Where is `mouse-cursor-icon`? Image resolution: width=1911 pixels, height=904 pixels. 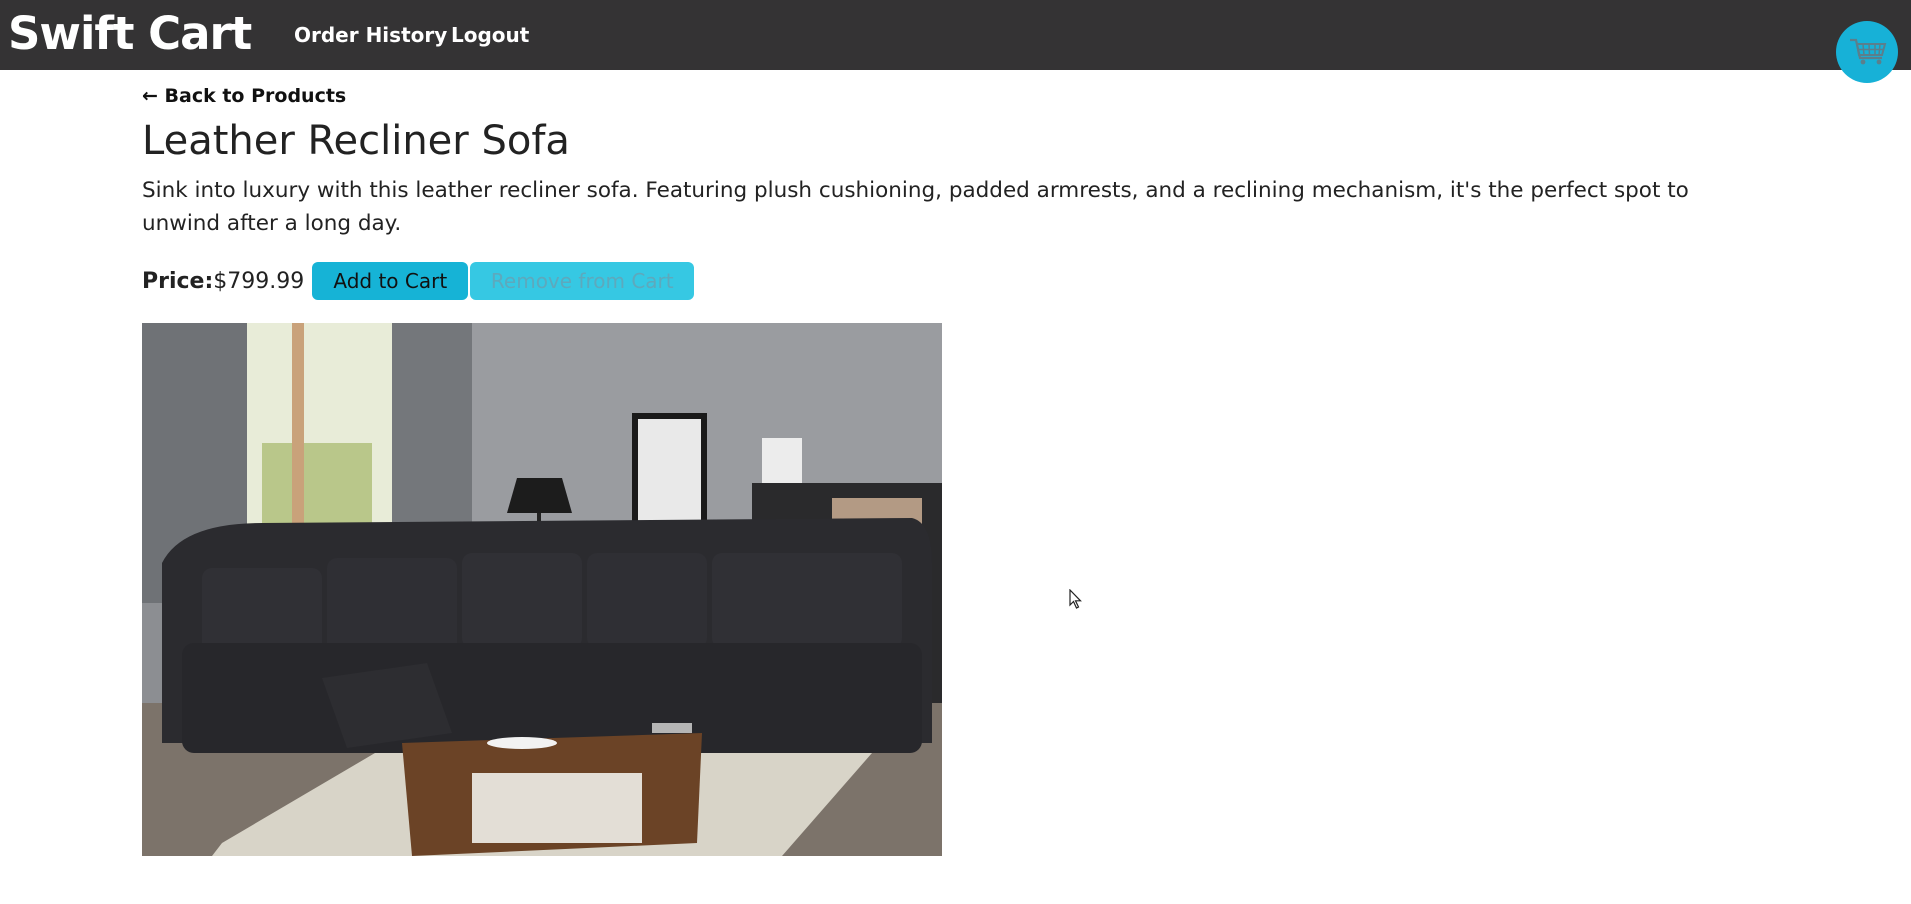 mouse-cursor-icon is located at coordinates (1075, 599).